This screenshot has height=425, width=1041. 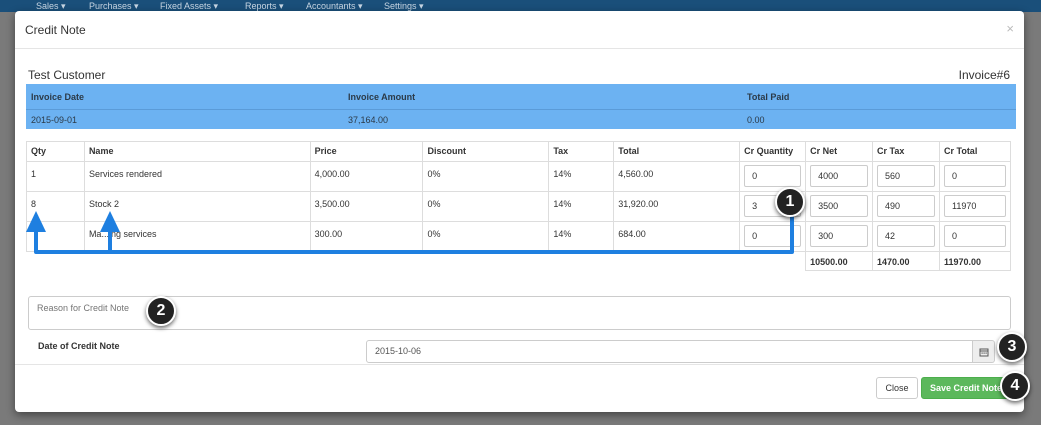 I want to click on cr-tax-input: 560, so click(x=906, y=176).